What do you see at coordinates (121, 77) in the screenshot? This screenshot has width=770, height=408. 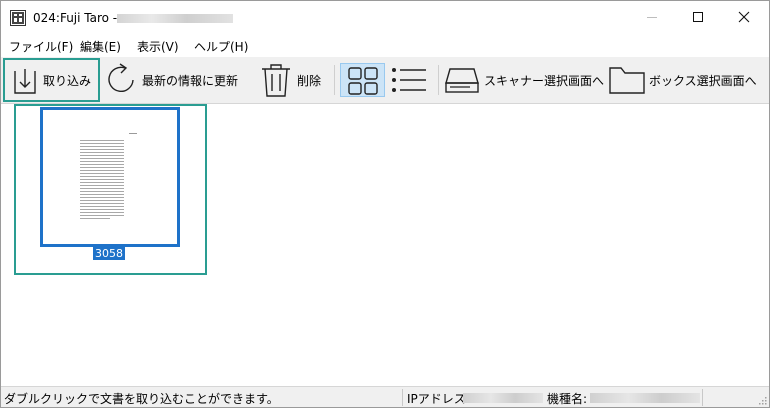 I see `refresh-icon` at bounding box center [121, 77].